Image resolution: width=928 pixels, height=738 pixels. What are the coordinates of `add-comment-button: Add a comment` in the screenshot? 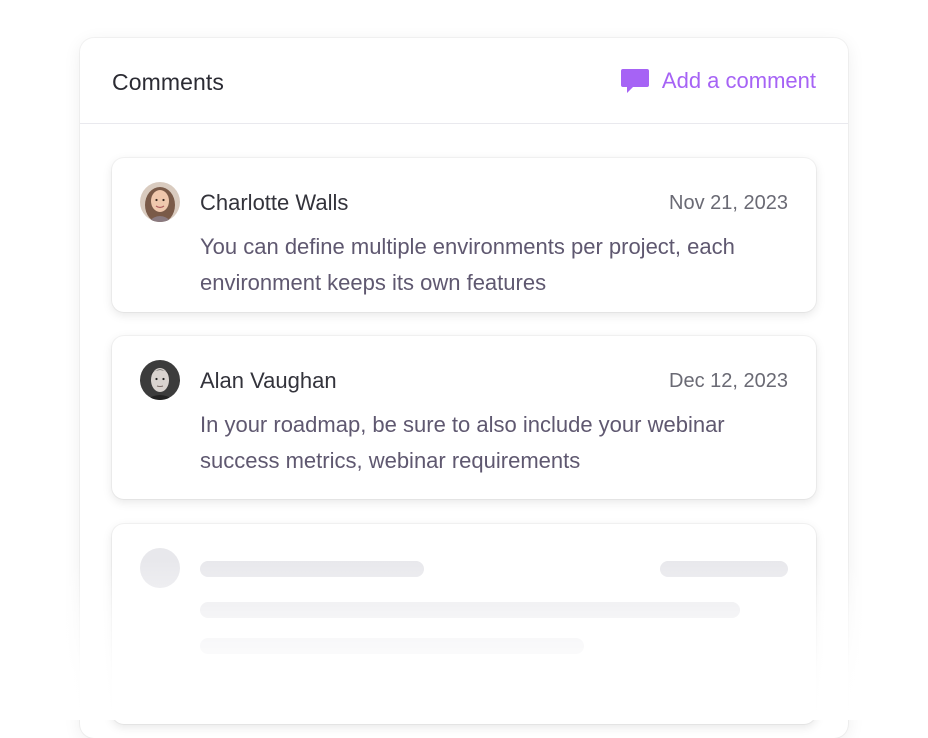 It's located at (718, 81).